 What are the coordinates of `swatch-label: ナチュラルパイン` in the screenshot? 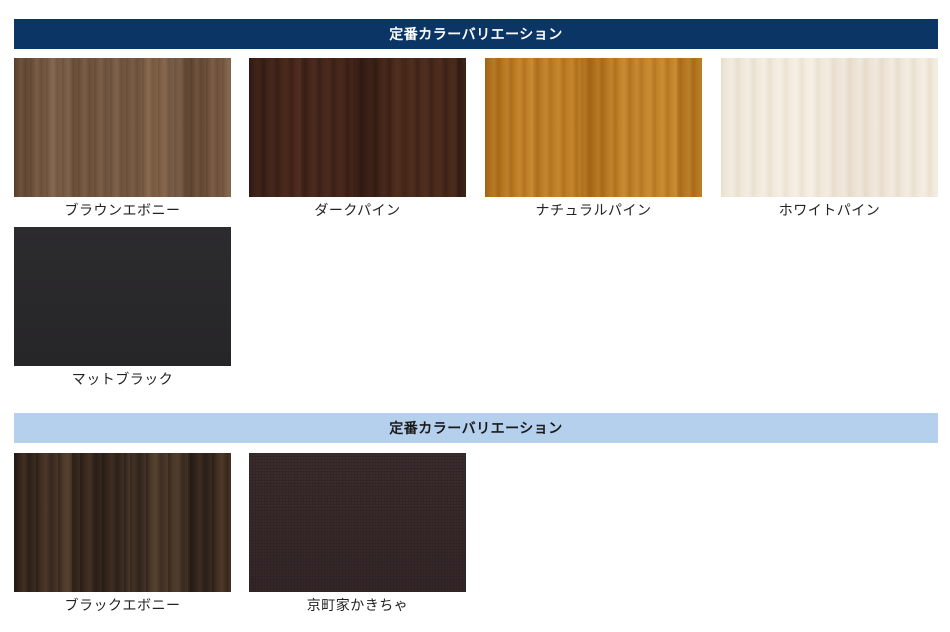 It's located at (593, 211).